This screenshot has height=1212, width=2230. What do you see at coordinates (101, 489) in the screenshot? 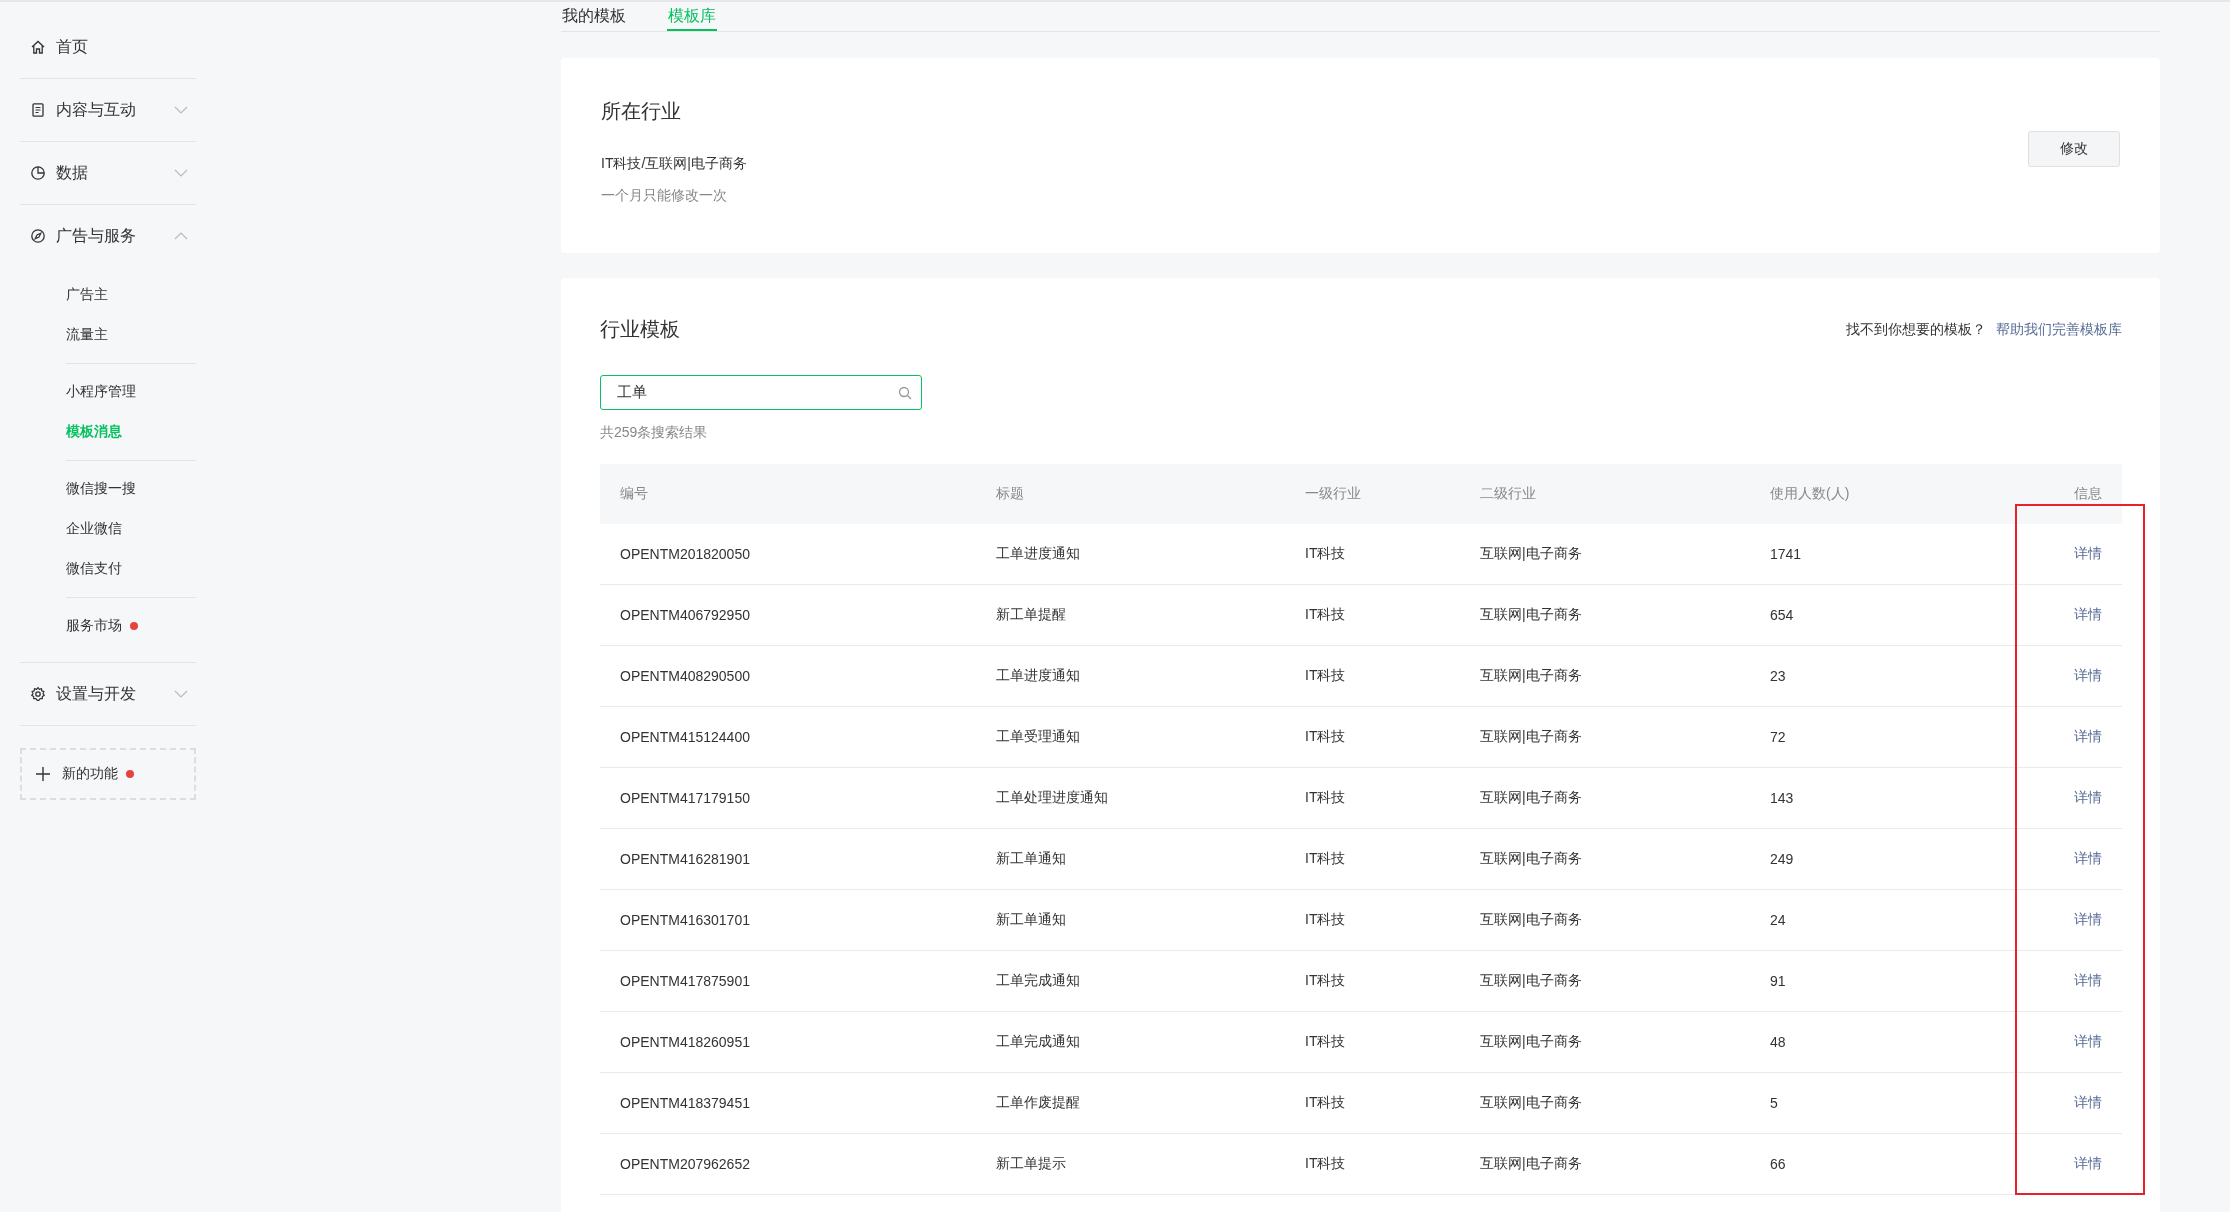
I see `sub-nav-item: 微信搜一搜` at bounding box center [101, 489].